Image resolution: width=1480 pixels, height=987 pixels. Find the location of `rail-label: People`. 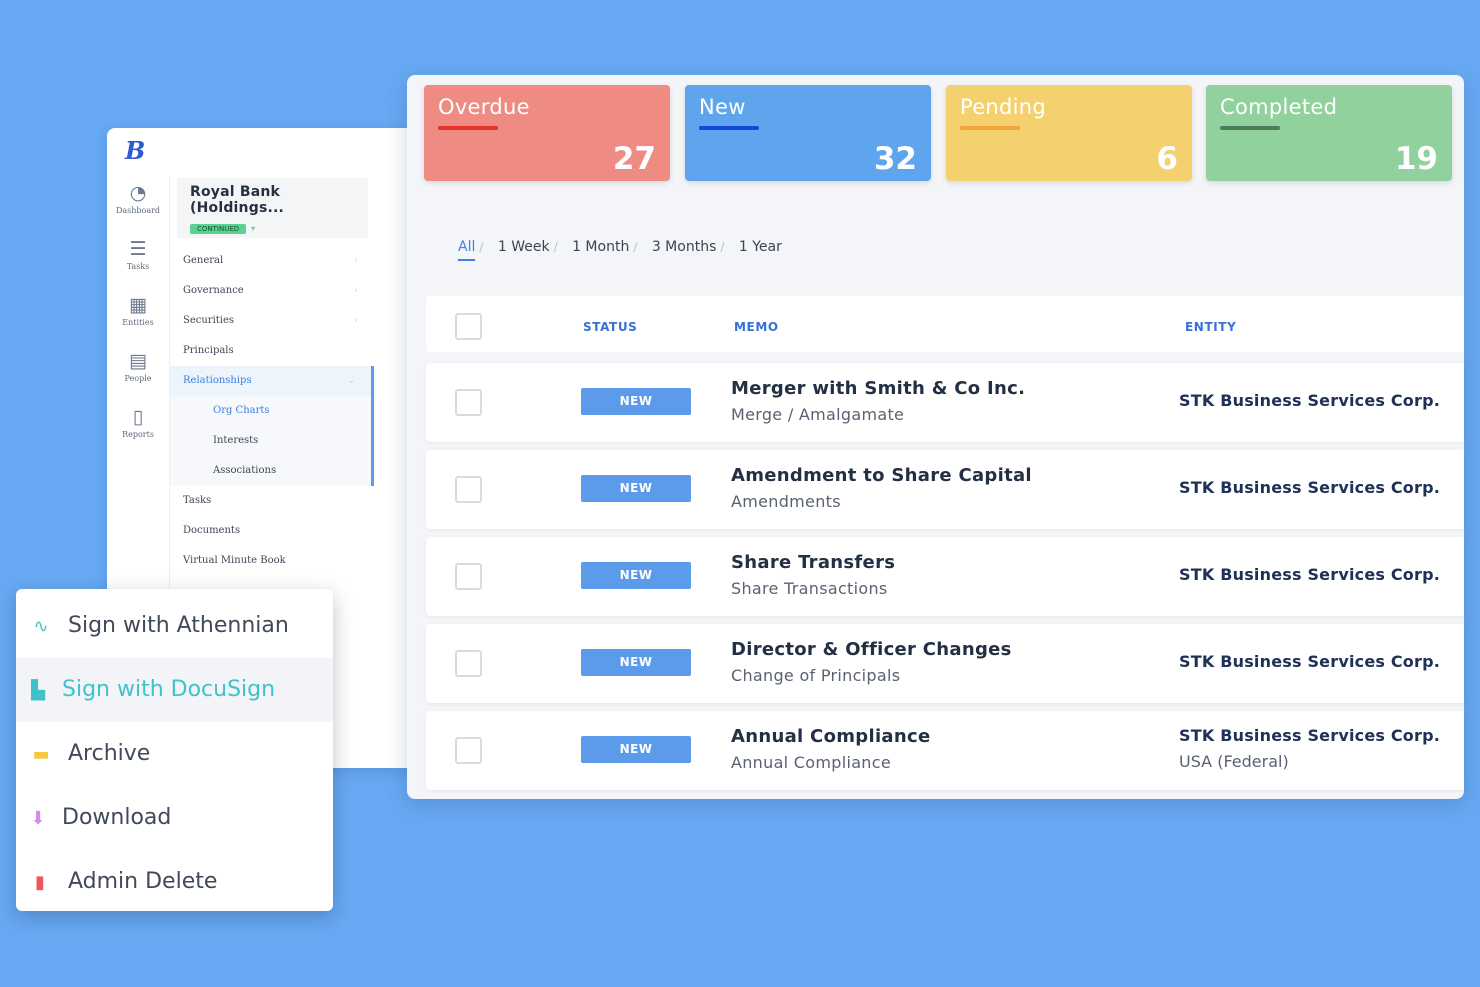

rail-label: People is located at coordinates (138, 378).